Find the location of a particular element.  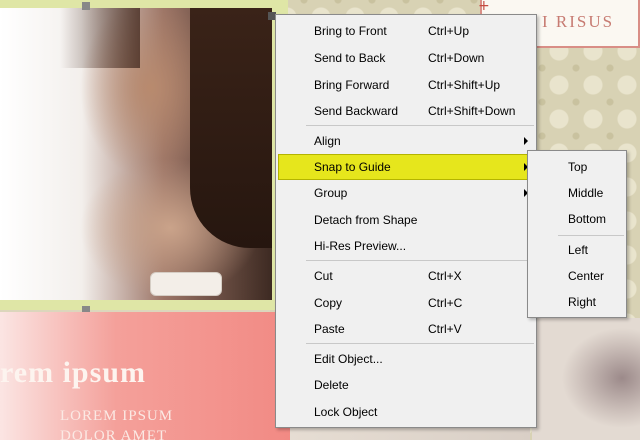

submenu-item-middle: Middle is located at coordinates (577, 193).